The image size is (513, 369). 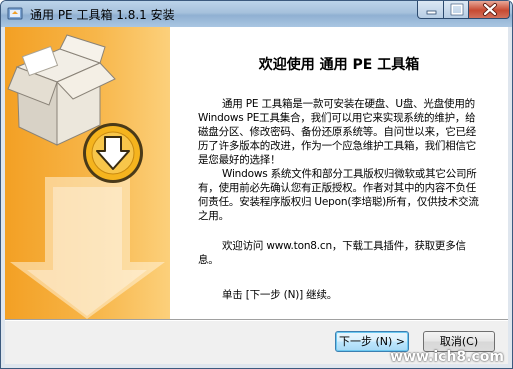 I want to click on website-paragraph: 欢迎访问 www.ton8.cn，下载工具插件，获取更多信息。, so click(x=332, y=253).